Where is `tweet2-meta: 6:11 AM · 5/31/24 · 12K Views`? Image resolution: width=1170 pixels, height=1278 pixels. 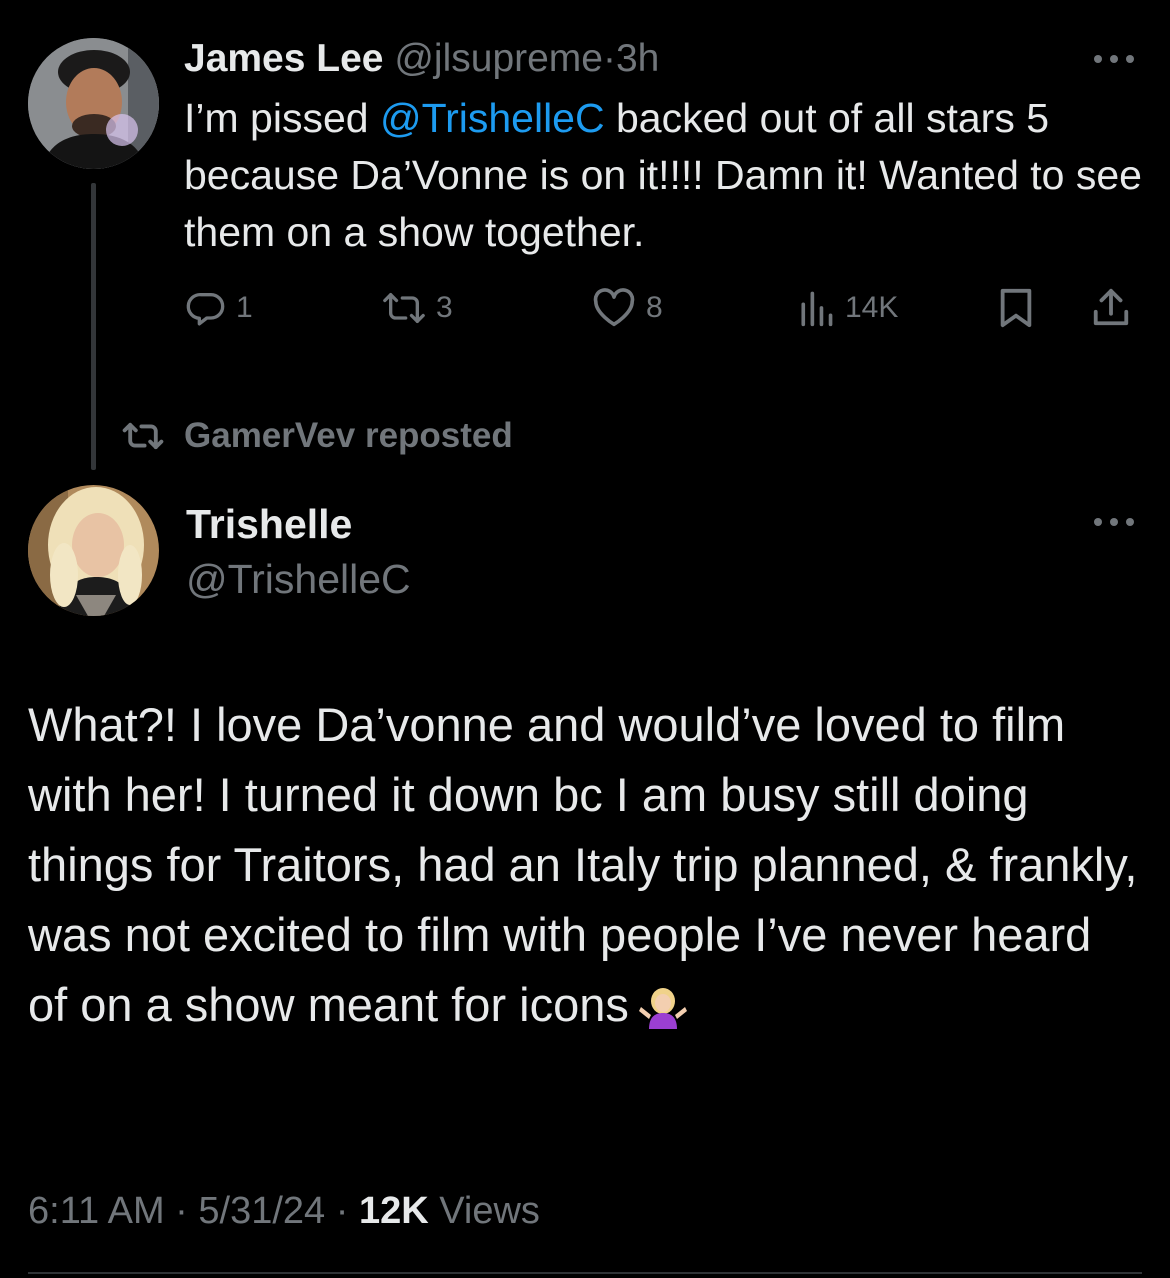
tweet2-meta: 6:11 AM · 5/31/24 · 12K Views is located at coordinates (284, 1211).